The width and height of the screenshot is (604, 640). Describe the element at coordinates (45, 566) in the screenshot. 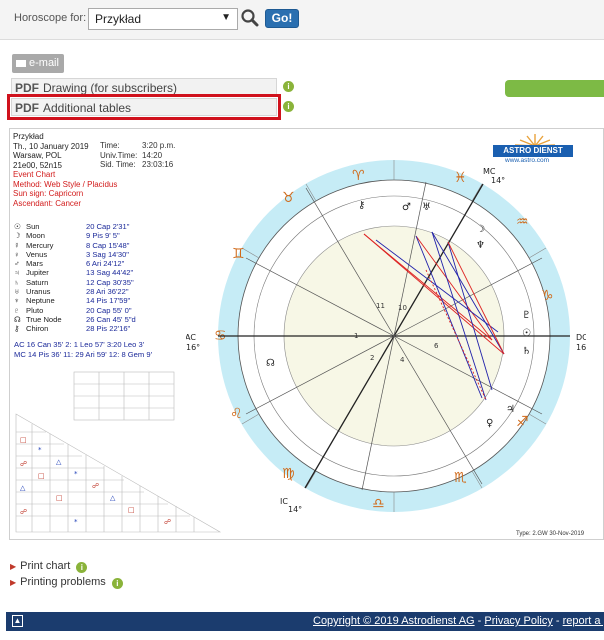

I see `print-chart-label: Print chart` at that location.